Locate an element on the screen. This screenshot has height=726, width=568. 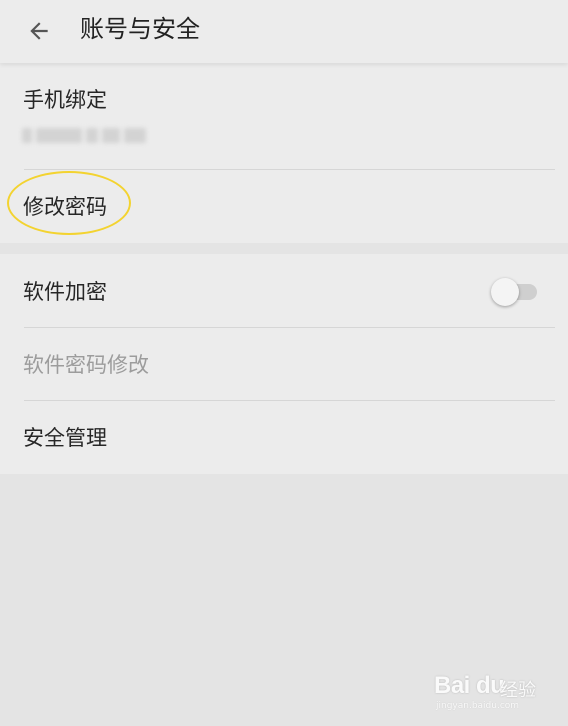
phone-binding-row: 手机绑定 is located at coordinates (284, 116).